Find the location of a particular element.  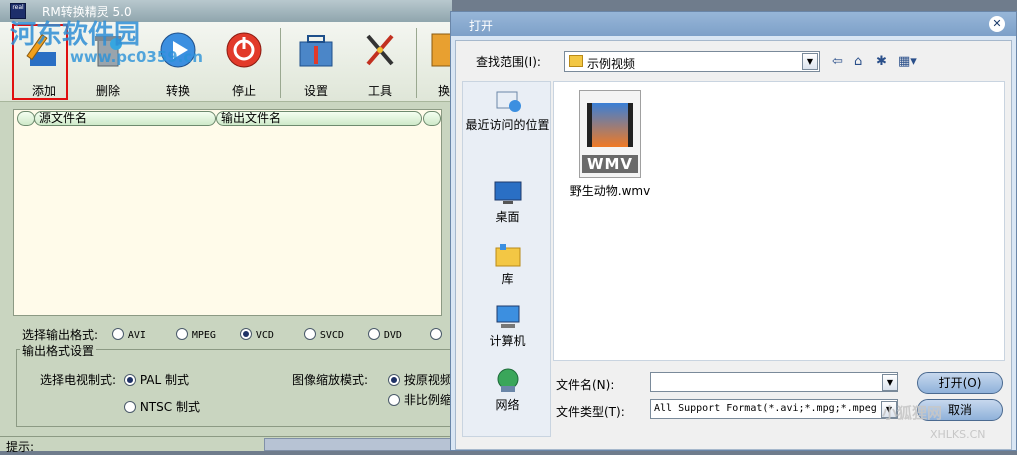

stop-label: 停止 is located at coordinates (243, 91).